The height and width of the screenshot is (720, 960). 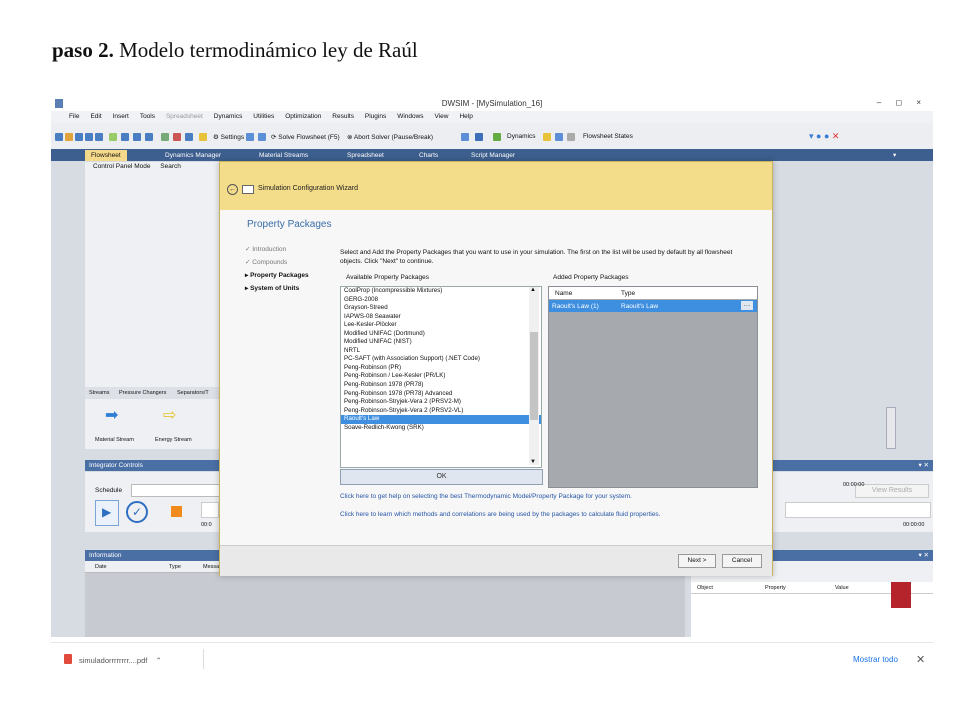 What do you see at coordinates (559, 137) in the screenshot?
I see `table-icon` at bounding box center [559, 137].